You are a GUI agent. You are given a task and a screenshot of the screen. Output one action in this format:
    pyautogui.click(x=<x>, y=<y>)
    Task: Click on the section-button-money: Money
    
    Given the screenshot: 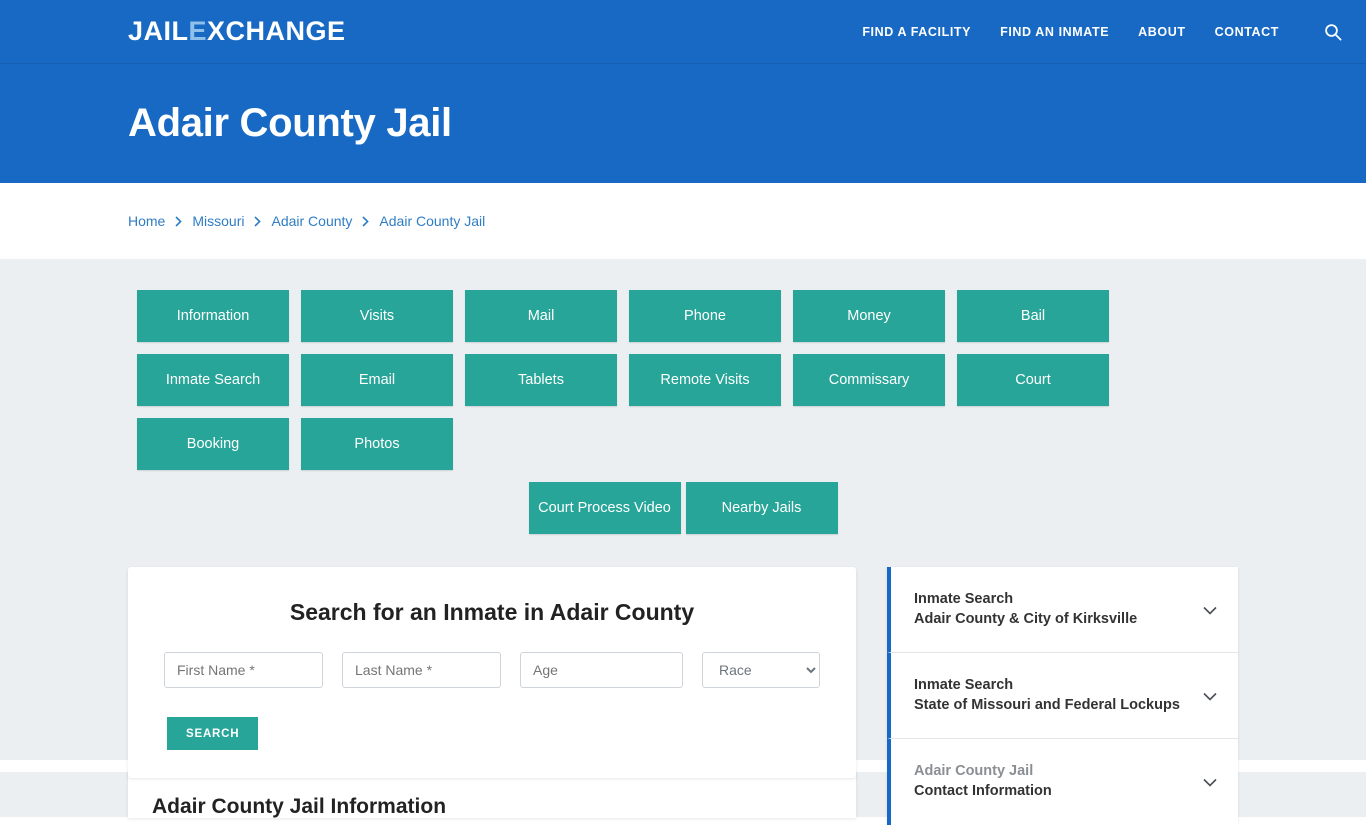 What is the action you would take?
    pyautogui.click(x=869, y=316)
    